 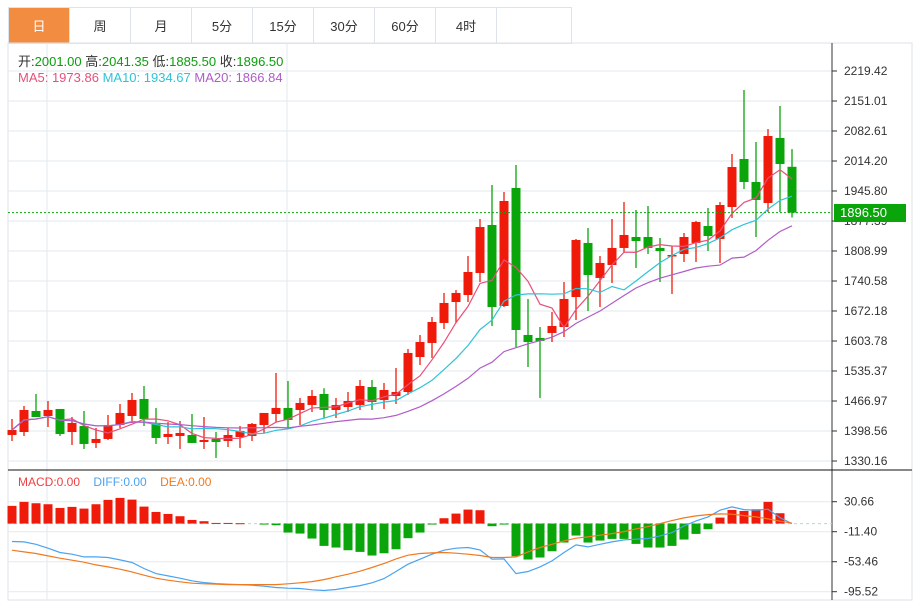 I want to click on high-label: 高:, so click(x=93, y=61).